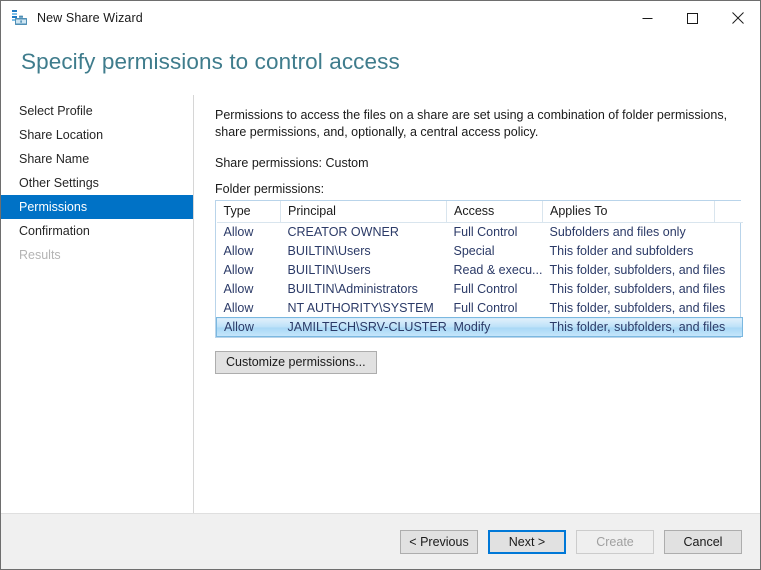  Describe the element at coordinates (737, 18) in the screenshot. I see `close-icon` at that location.